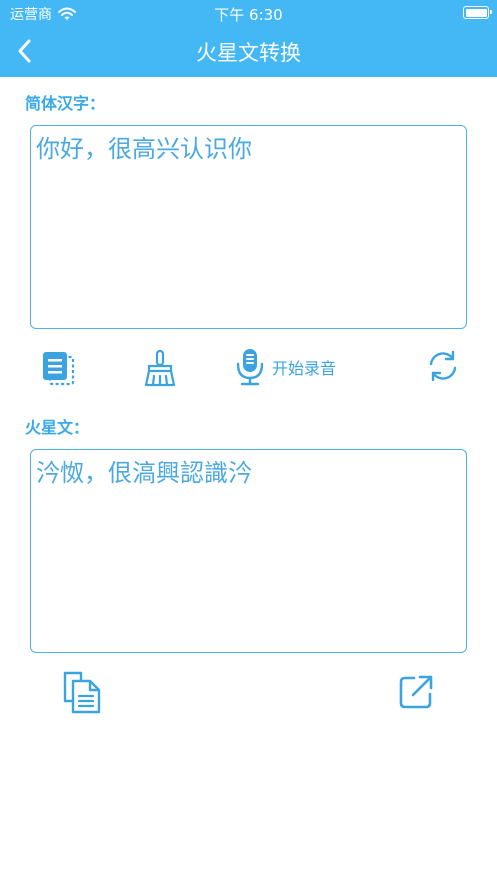  I want to click on broom-icon, so click(160, 368).